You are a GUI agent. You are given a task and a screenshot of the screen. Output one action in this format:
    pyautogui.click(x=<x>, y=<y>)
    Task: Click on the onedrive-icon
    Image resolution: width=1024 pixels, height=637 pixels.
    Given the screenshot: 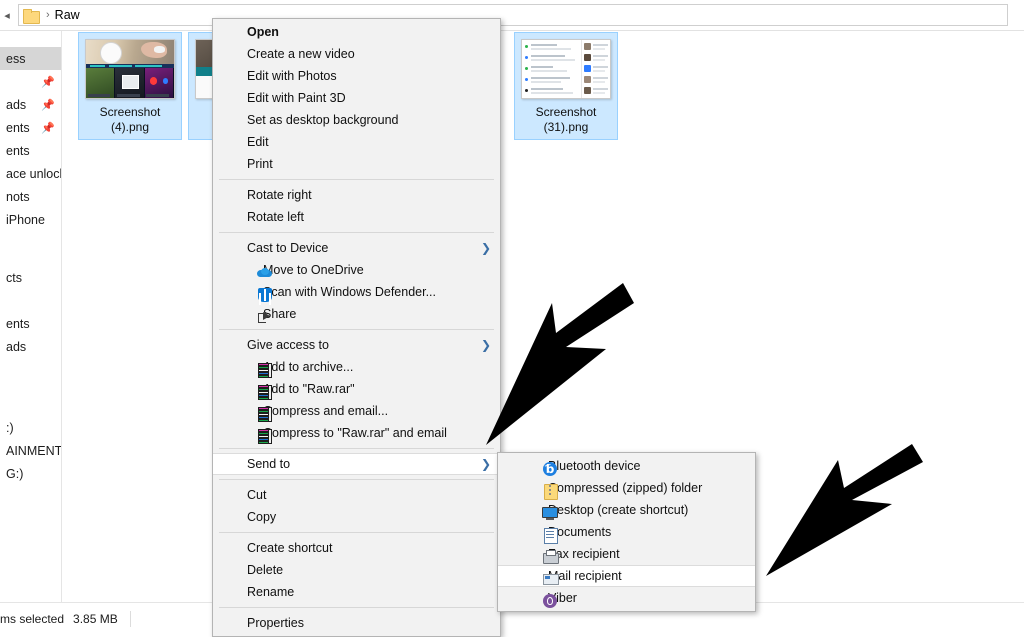 What is the action you would take?
    pyautogui.click(x=265, y=273)
    